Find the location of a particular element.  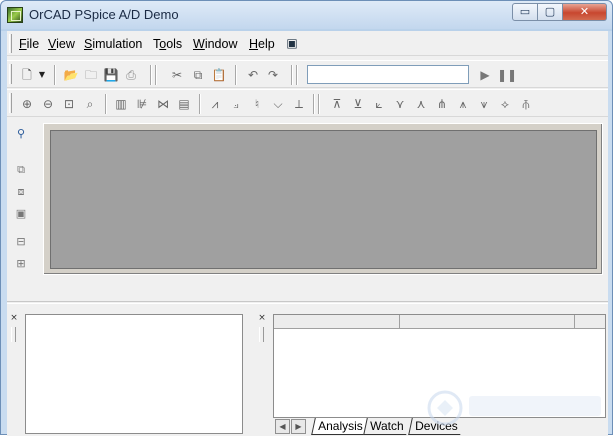

close-button: ✕ is located at coordinates (585, 12).